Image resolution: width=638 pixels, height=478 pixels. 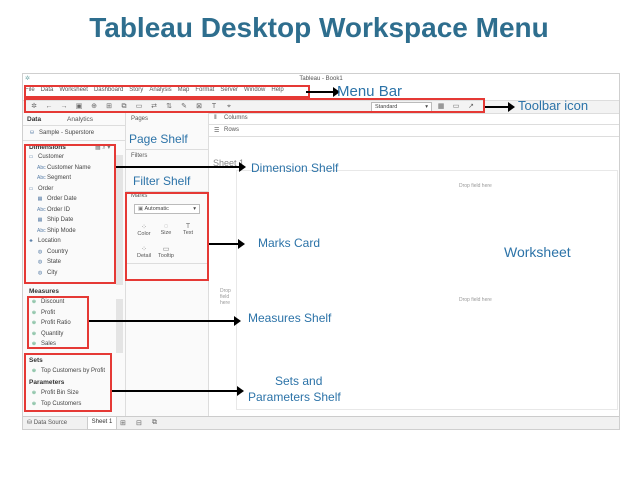 I want to click on rows-shelf-label: Rows, so click(x=232, y=130).